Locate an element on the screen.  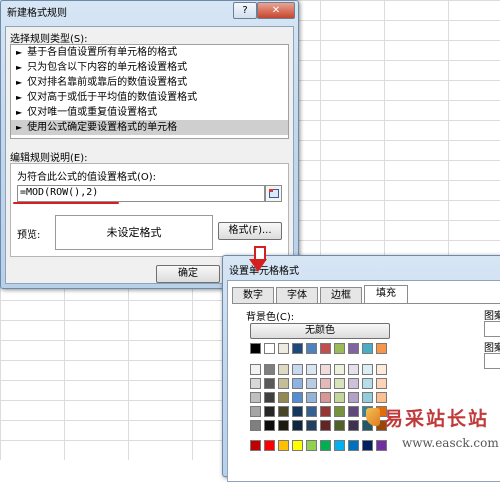
tab-border: 边框 is located at coordinates (341, 295).